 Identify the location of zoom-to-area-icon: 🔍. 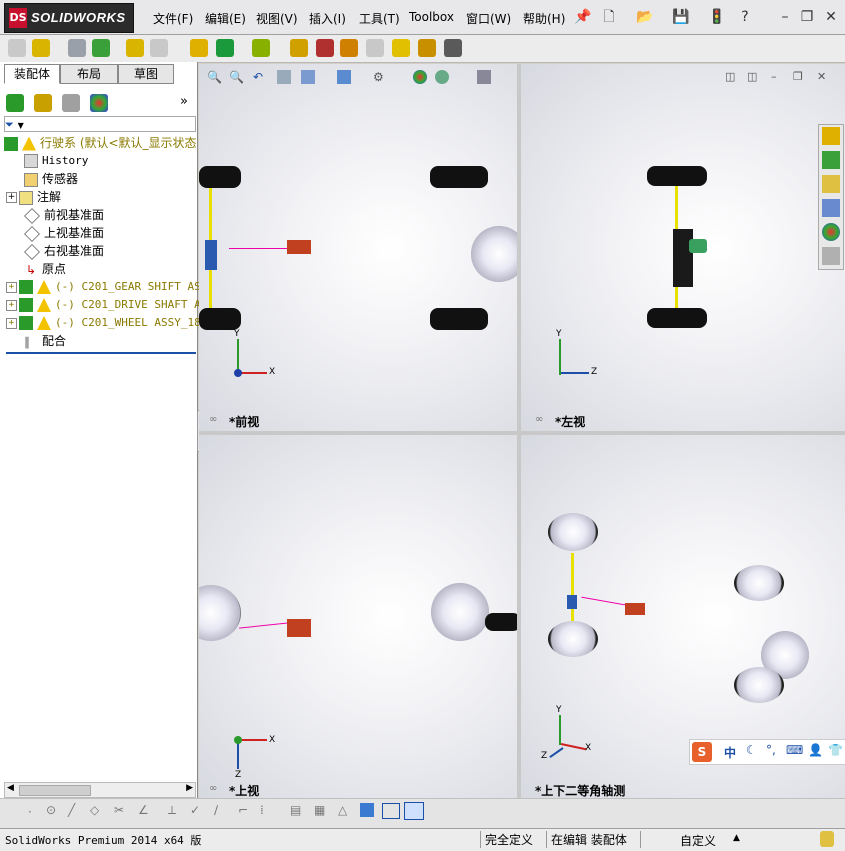
(236, 77).